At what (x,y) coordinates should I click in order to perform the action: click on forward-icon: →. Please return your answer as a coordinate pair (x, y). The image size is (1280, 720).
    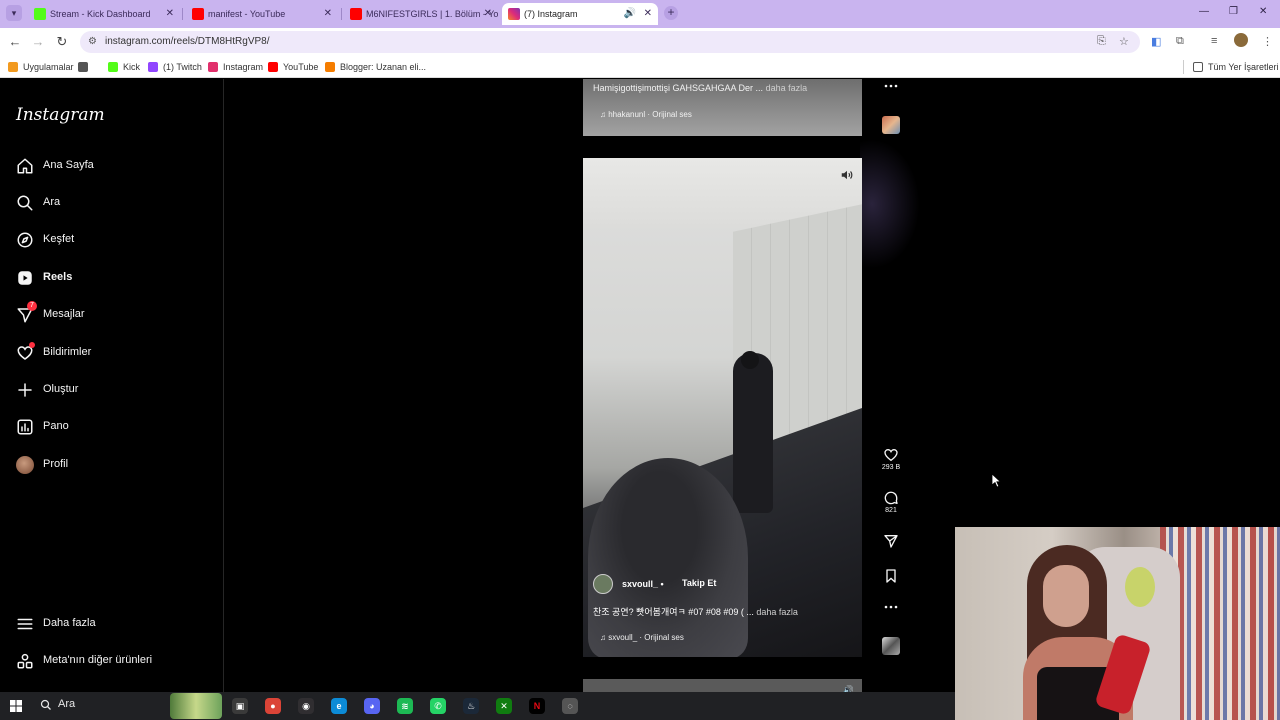
    Looking at the image, I should click on (38, 41).